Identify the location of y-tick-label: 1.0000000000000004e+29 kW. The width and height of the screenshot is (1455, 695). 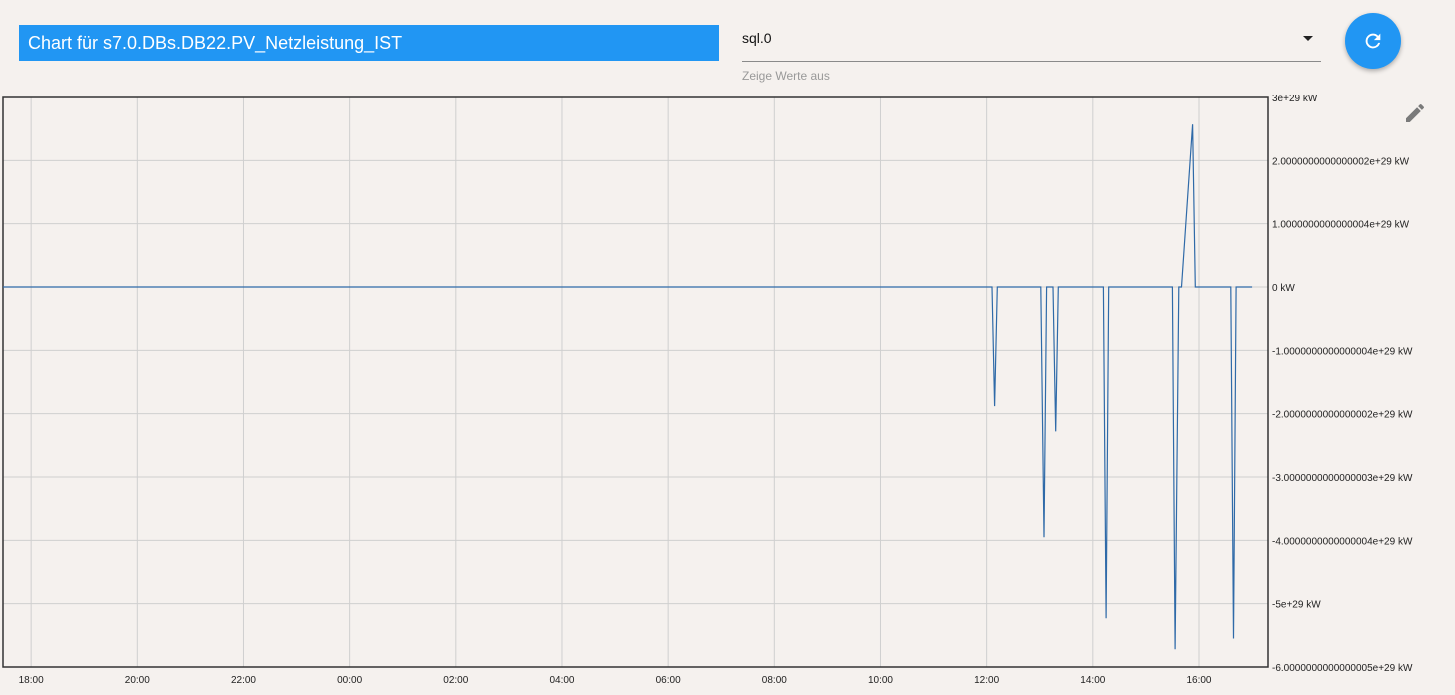
(1341, 225).